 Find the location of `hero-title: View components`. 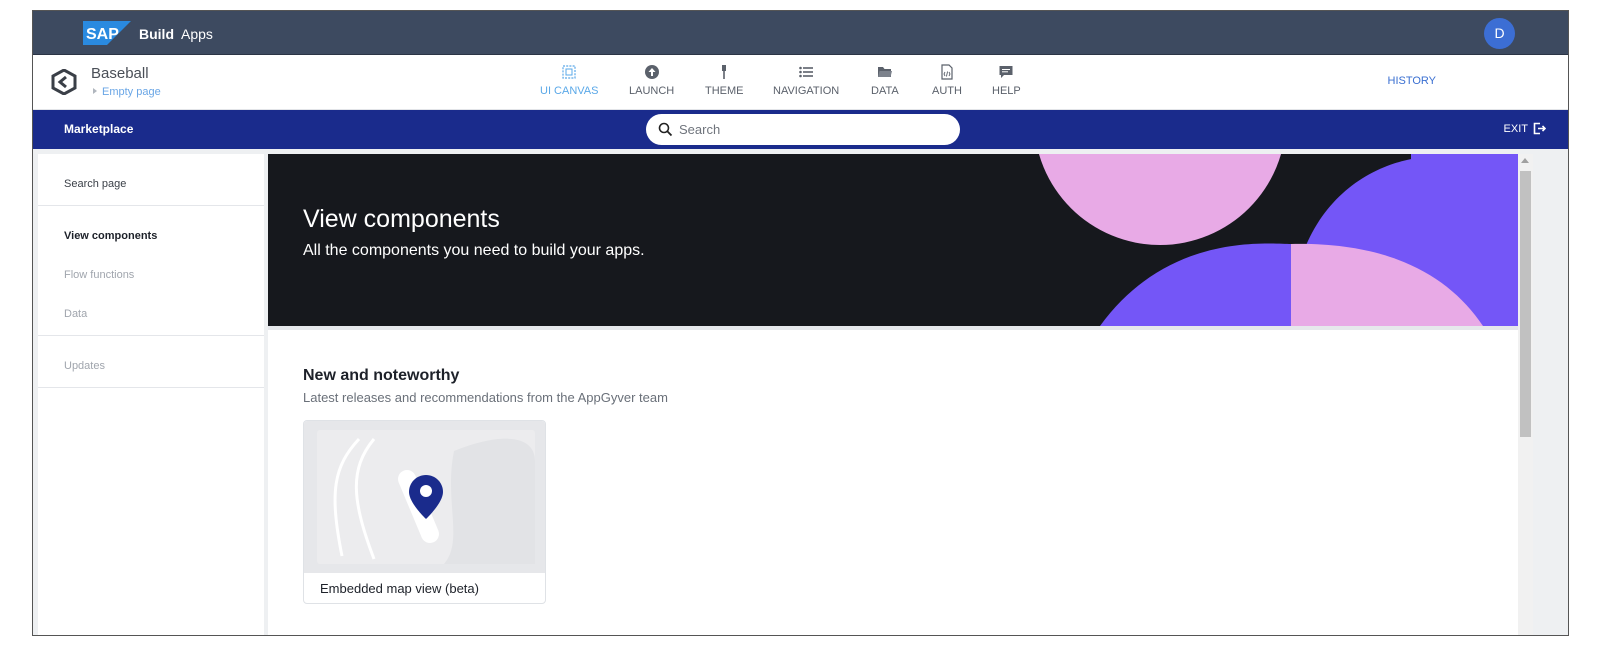

hero-title: View components is located at coordinates (401, 219).